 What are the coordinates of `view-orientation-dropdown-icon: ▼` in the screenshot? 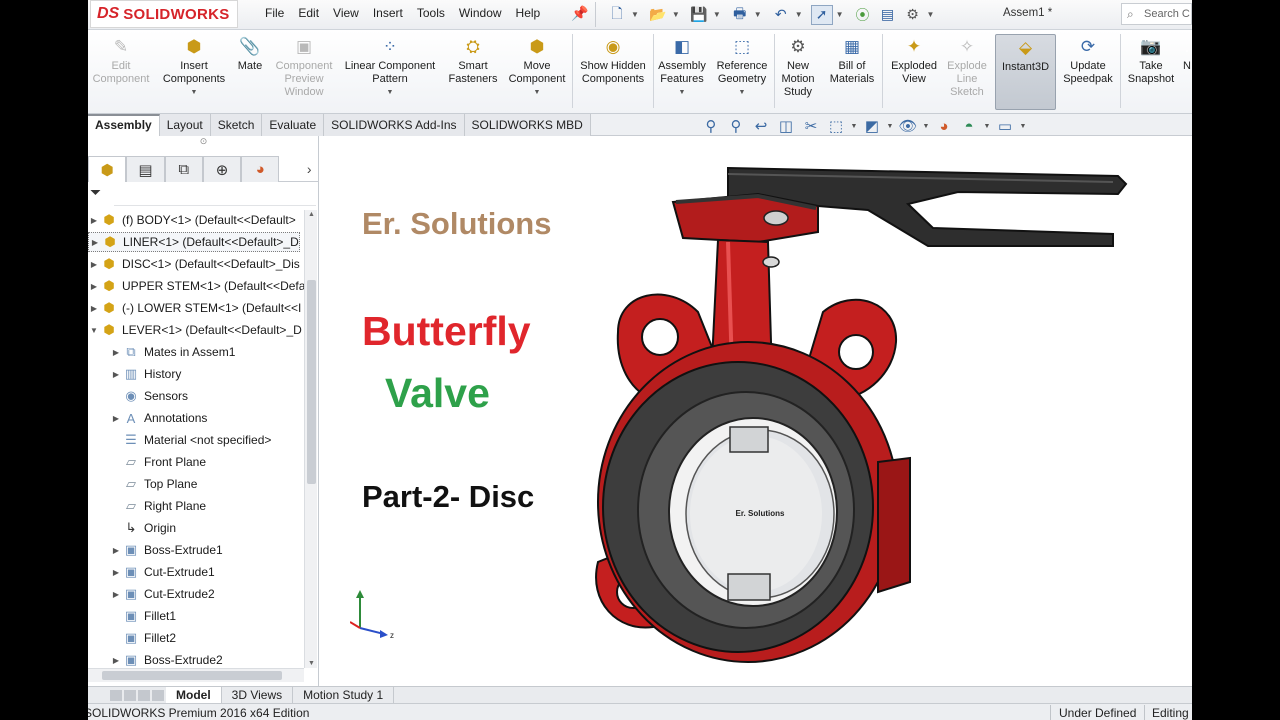 It's located at (854, 126).